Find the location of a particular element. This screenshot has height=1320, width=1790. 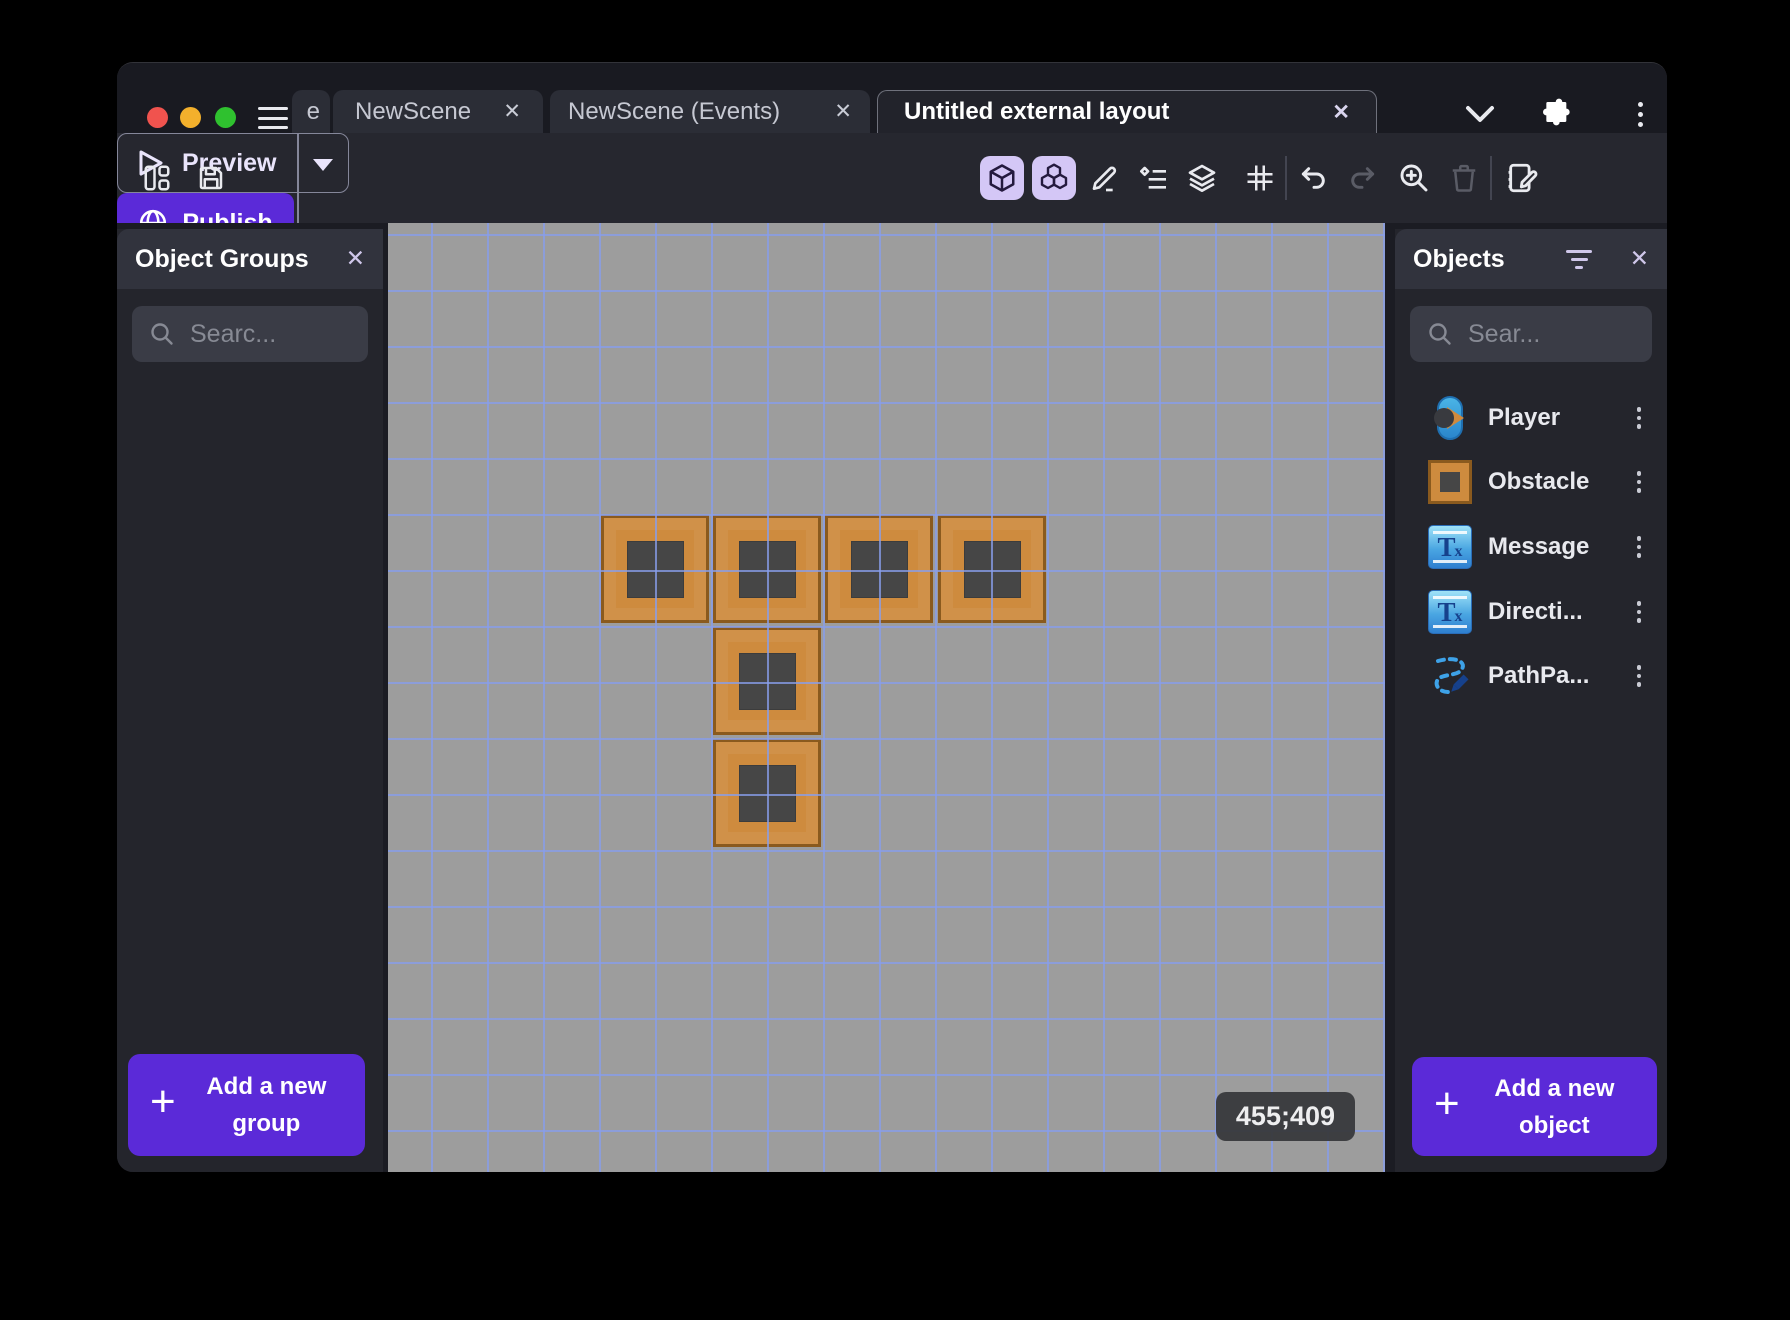

trash-icon is located at coordinates (1464, 178).